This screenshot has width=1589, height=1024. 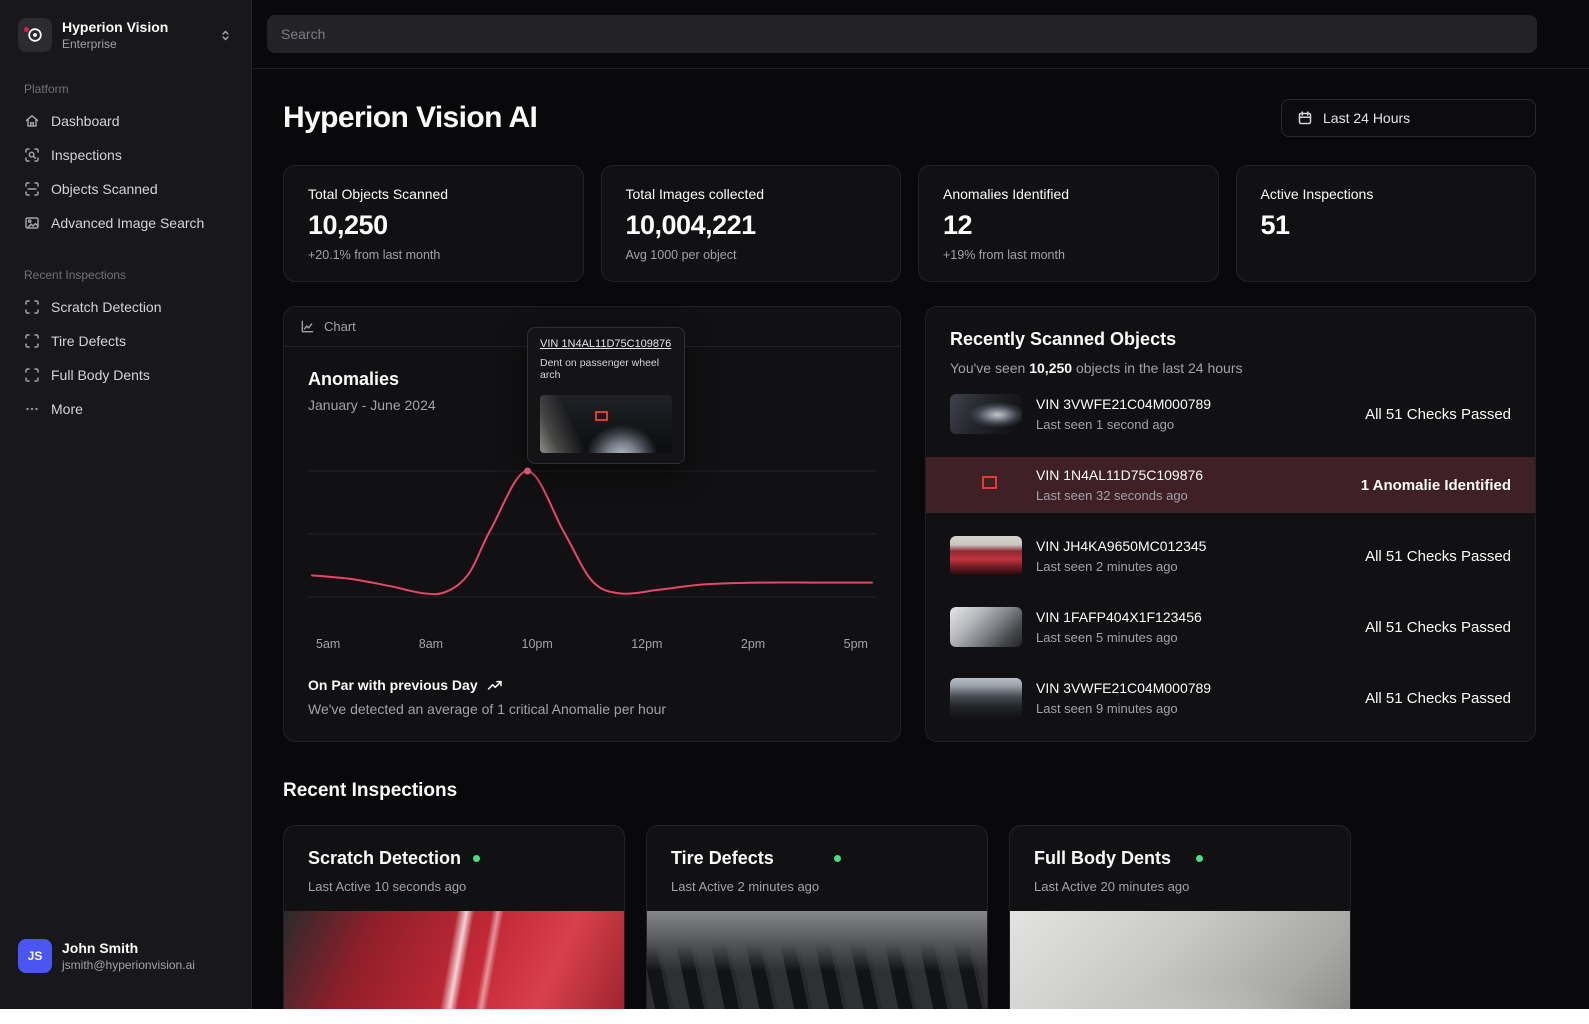 I want to click on nav-label: More, so click(x=67, y=409).